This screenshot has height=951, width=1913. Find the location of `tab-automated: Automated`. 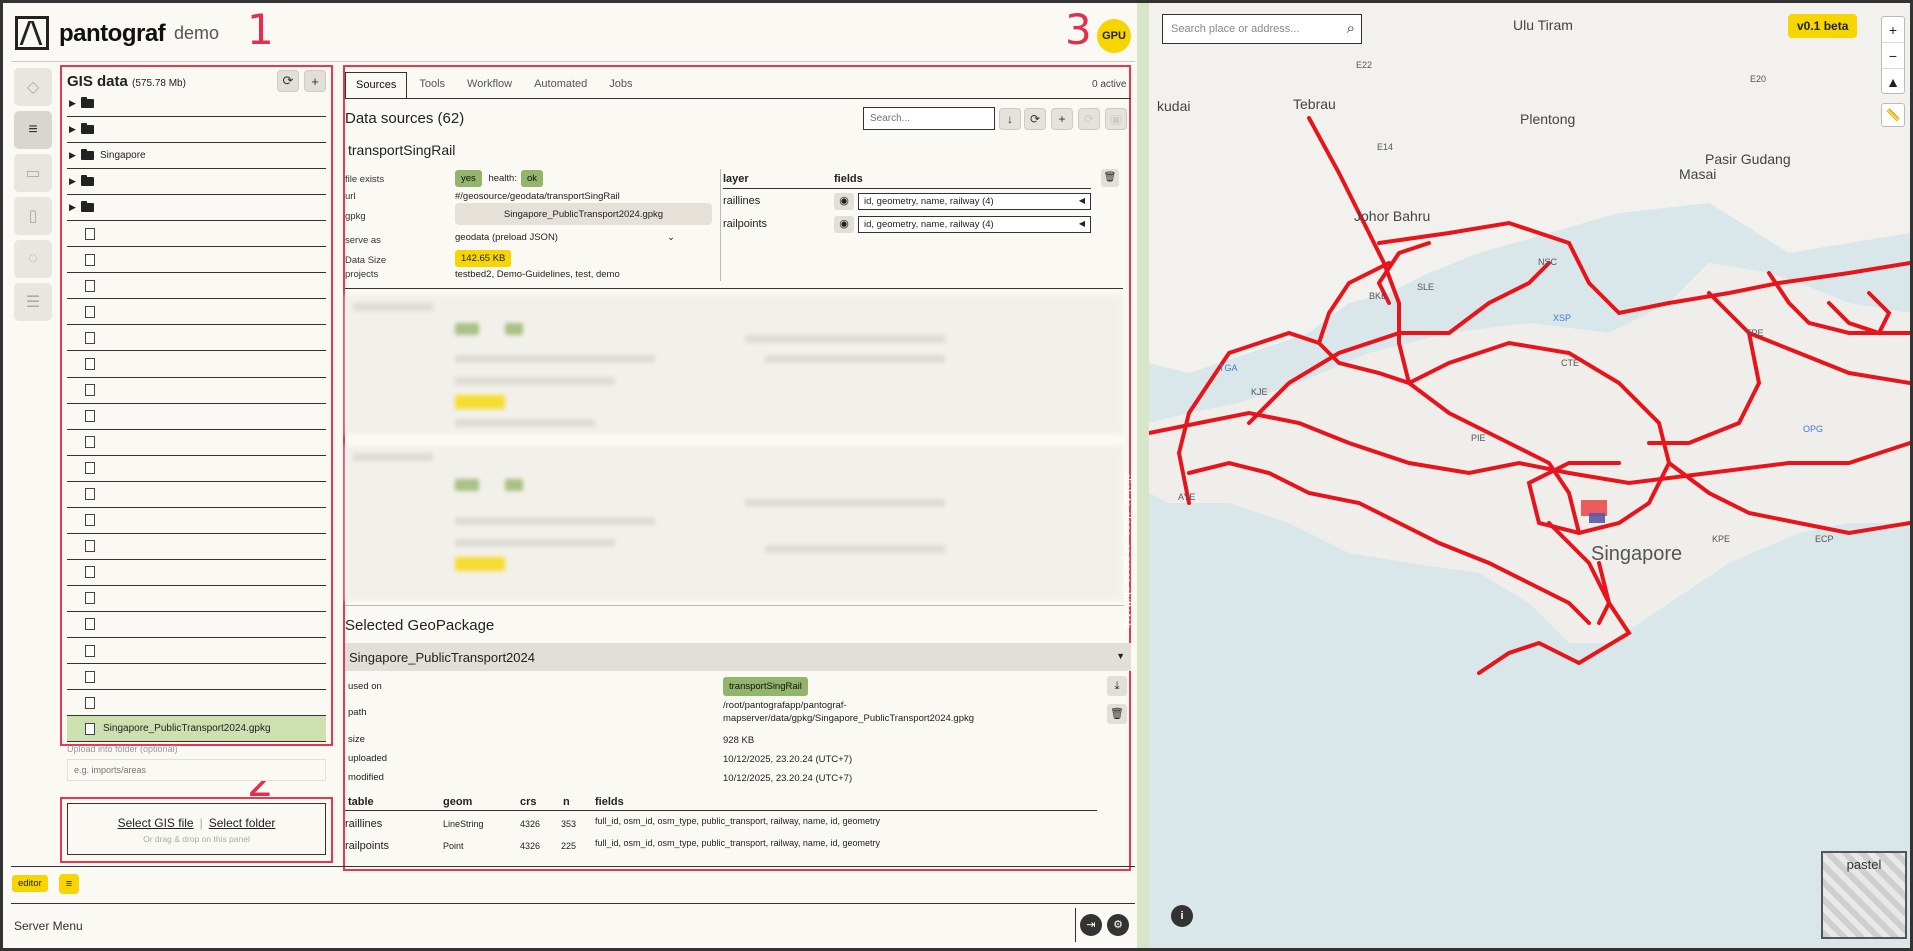

tab-automated: Automated is located at coordinates (560, 85).